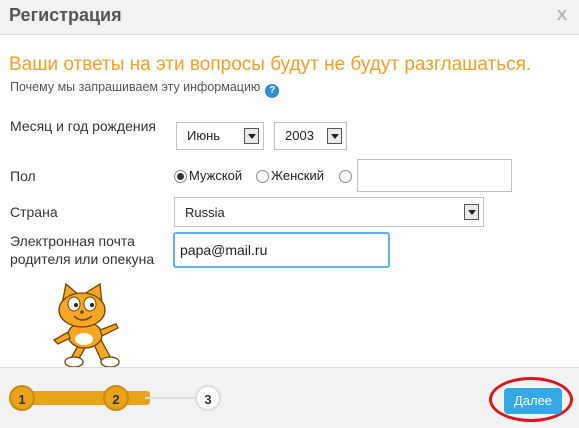 The width and height of the screenshot is (579, 428). What do you see at coordinates (65, 15) in the screenshot?
I see `dialog-title: Регистрация` at bounding box center [65, 15].